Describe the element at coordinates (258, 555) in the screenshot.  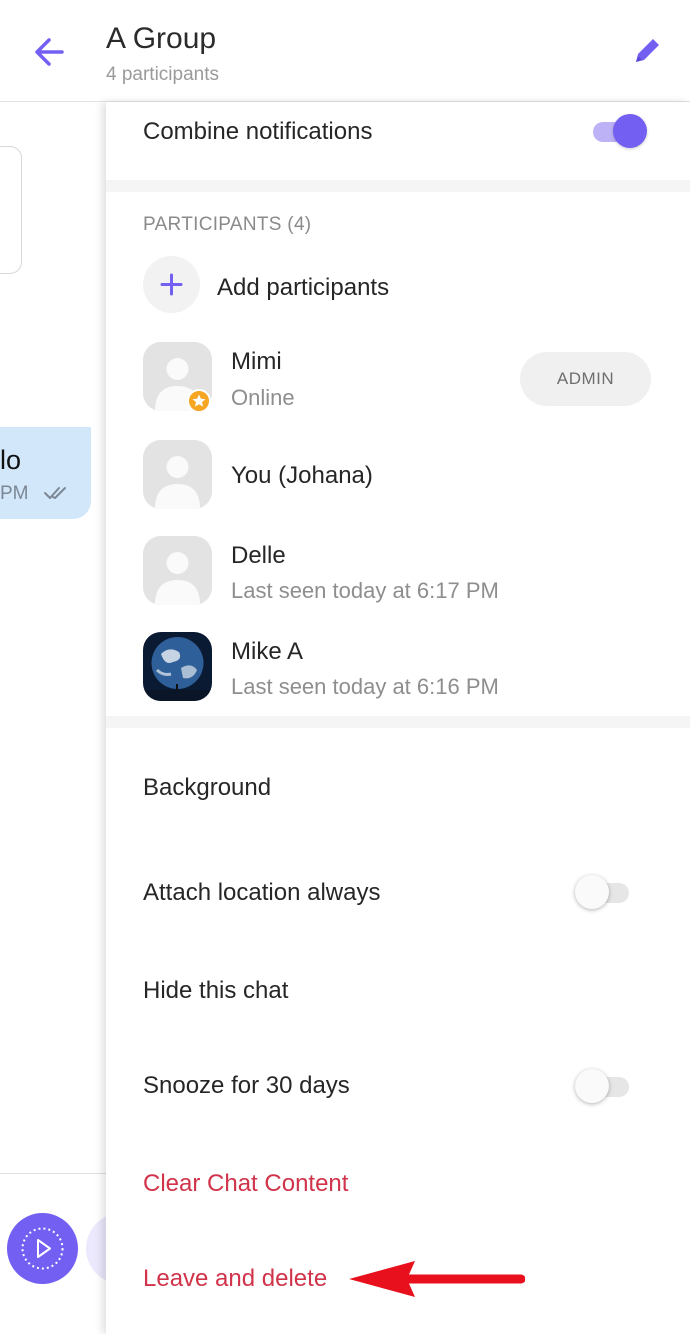
I see `participant-name: Delle` at that location.